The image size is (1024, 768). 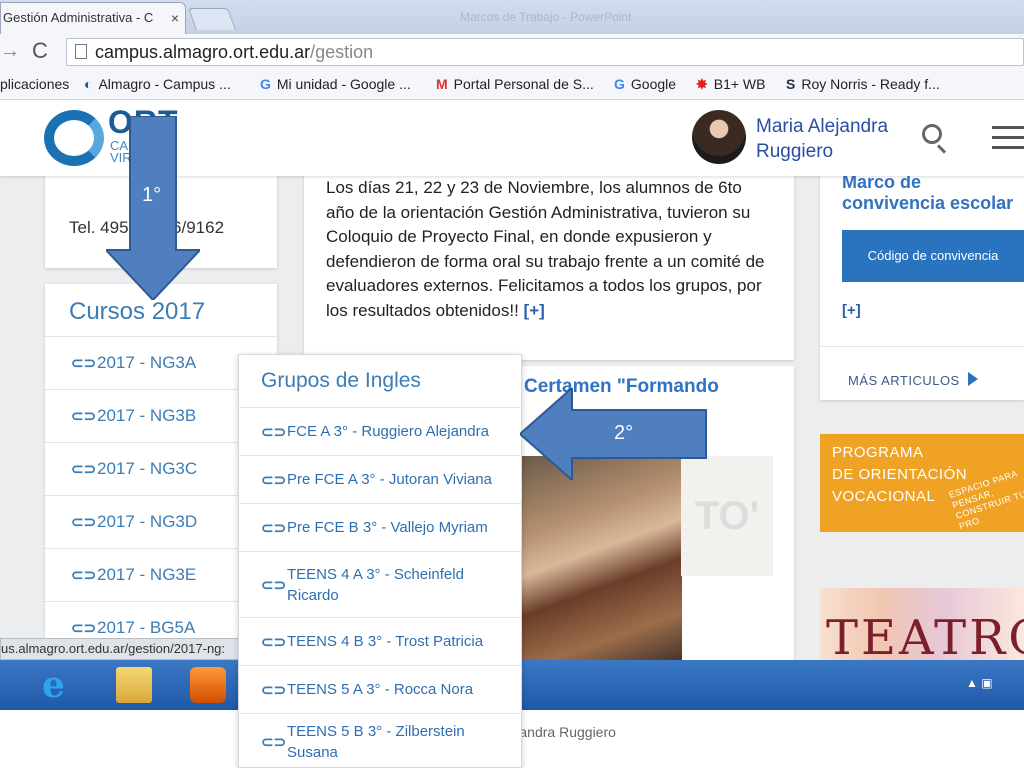 What do you see at coordinates (40, 51) in the screenshot?
I see `reload-icon: C` at bounding box center [40, 51].